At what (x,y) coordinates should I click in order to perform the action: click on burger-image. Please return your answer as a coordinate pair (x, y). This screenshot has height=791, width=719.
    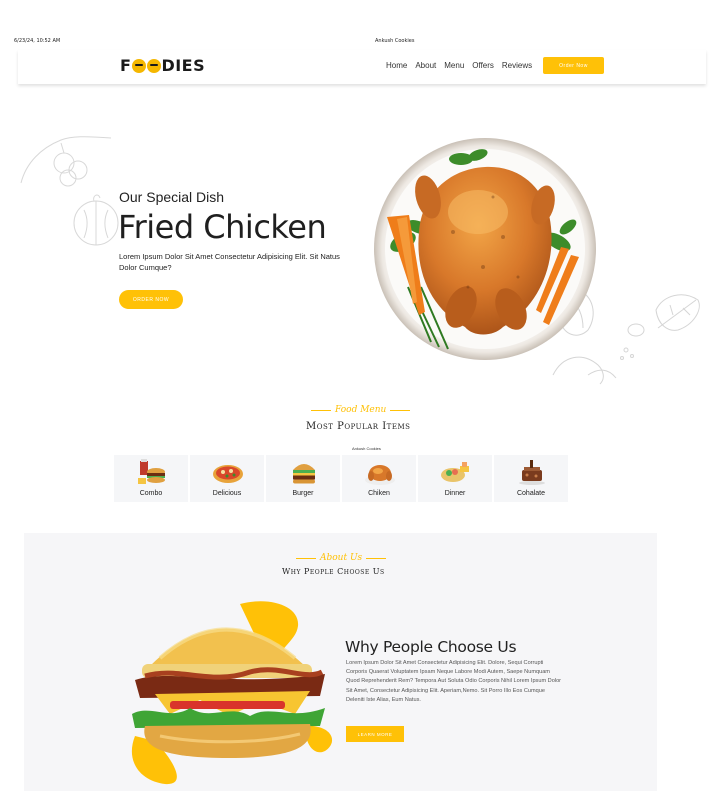
    Looking at the image, I should click on (232, 693).